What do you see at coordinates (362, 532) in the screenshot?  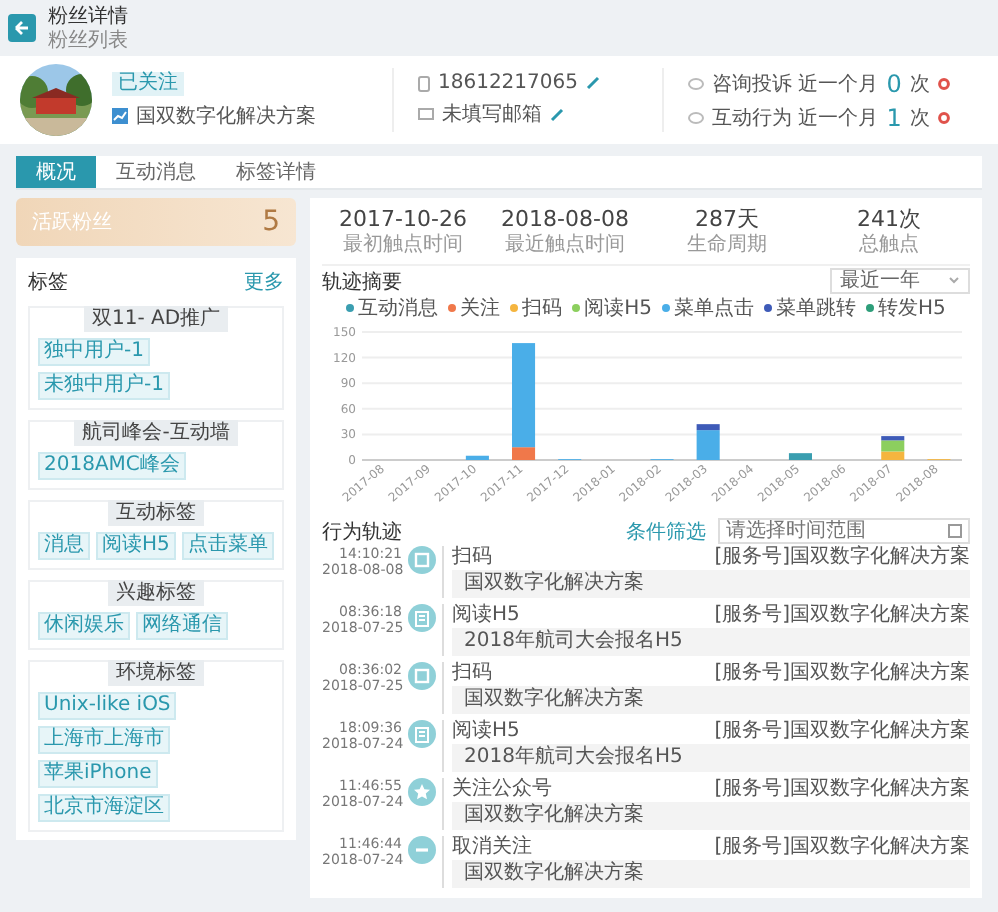 I see `section-title: 行为轨迹` at bounding box center [362, 532].